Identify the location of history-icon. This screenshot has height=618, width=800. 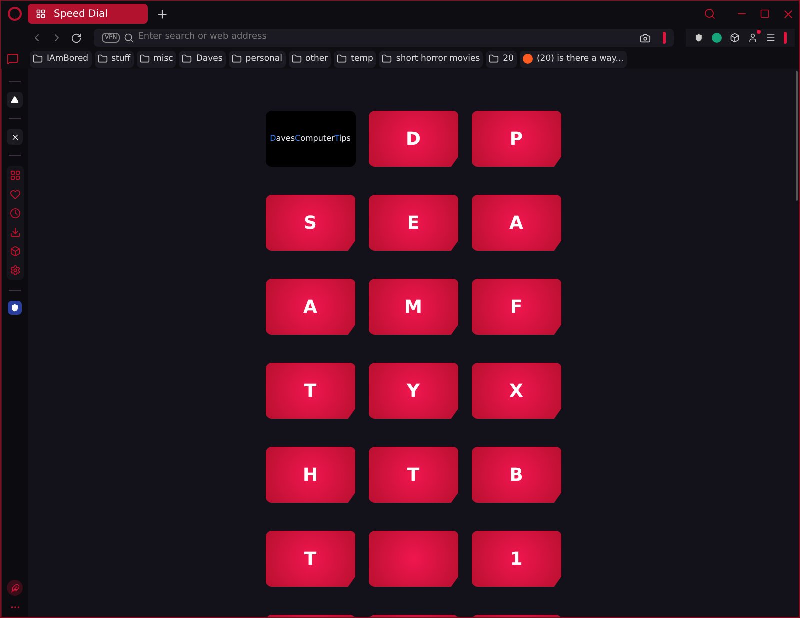
(15, 213).